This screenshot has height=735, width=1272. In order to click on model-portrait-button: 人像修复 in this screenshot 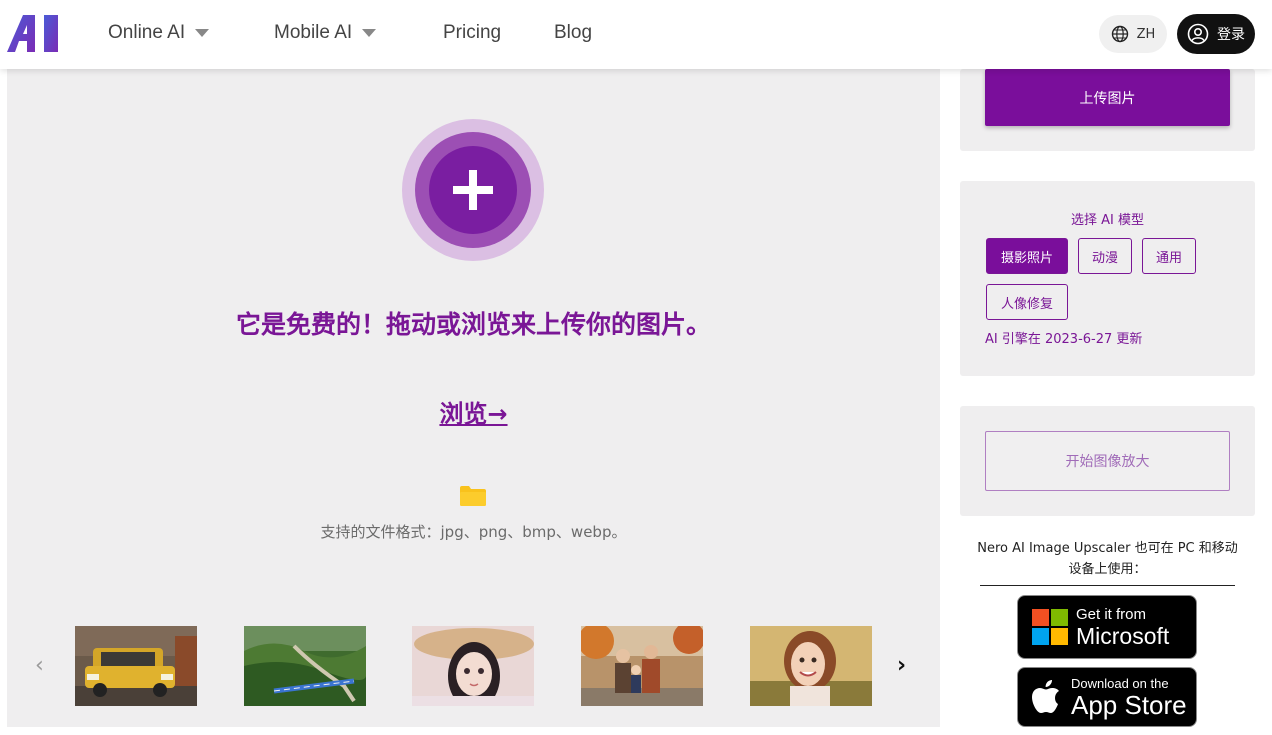, I will do `click(1027, 302)`.